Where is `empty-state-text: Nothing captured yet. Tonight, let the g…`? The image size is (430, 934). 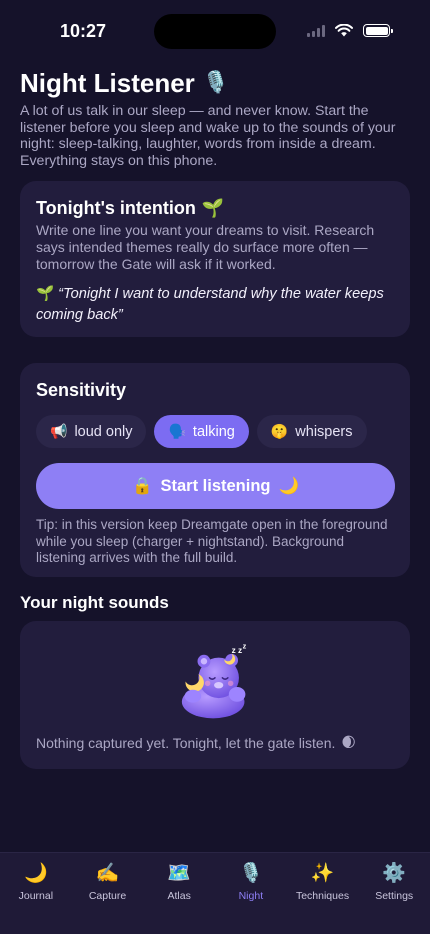 empty-state-text: Nothing captured yet. Tonight, let the g… is located at coordinates (186, 742).